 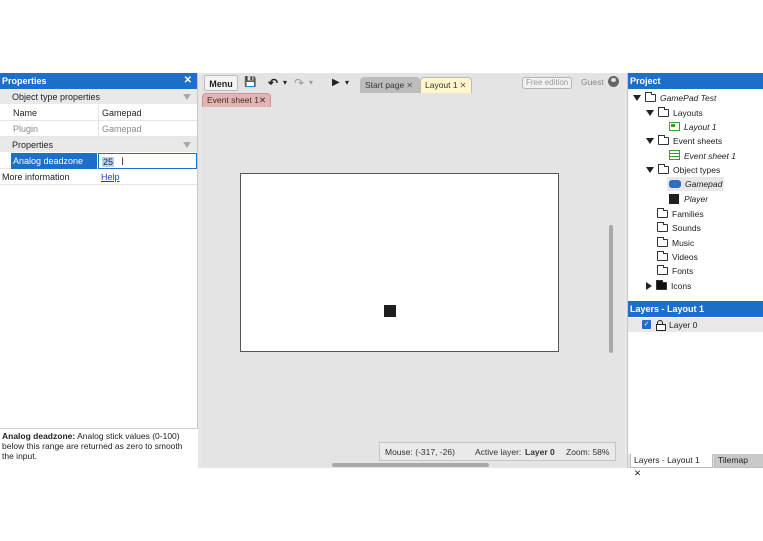 I want to click on tree-label: Icons, so click(x=681, y=286).